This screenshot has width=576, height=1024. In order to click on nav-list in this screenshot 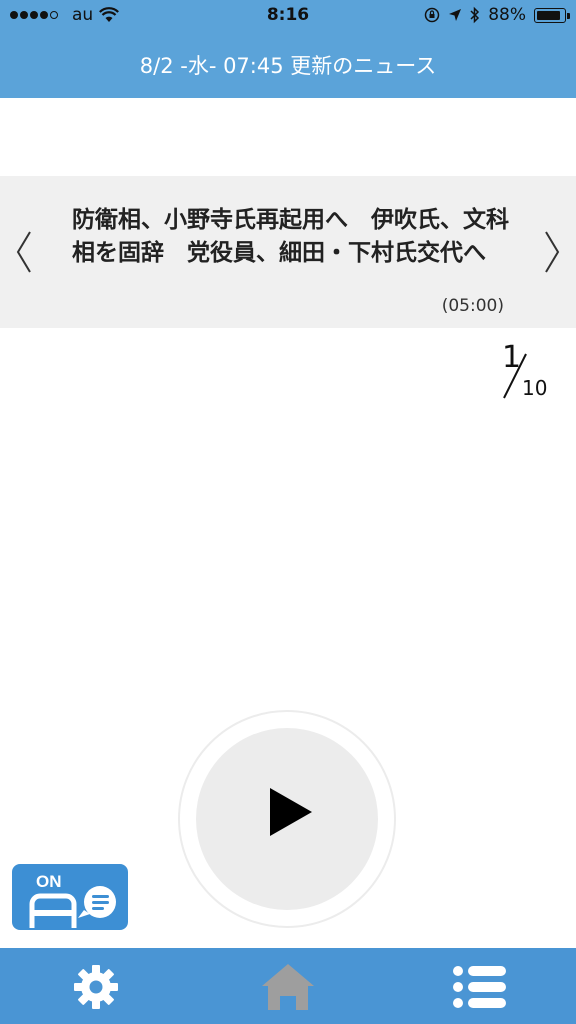, I will do `click(480, 987)`.